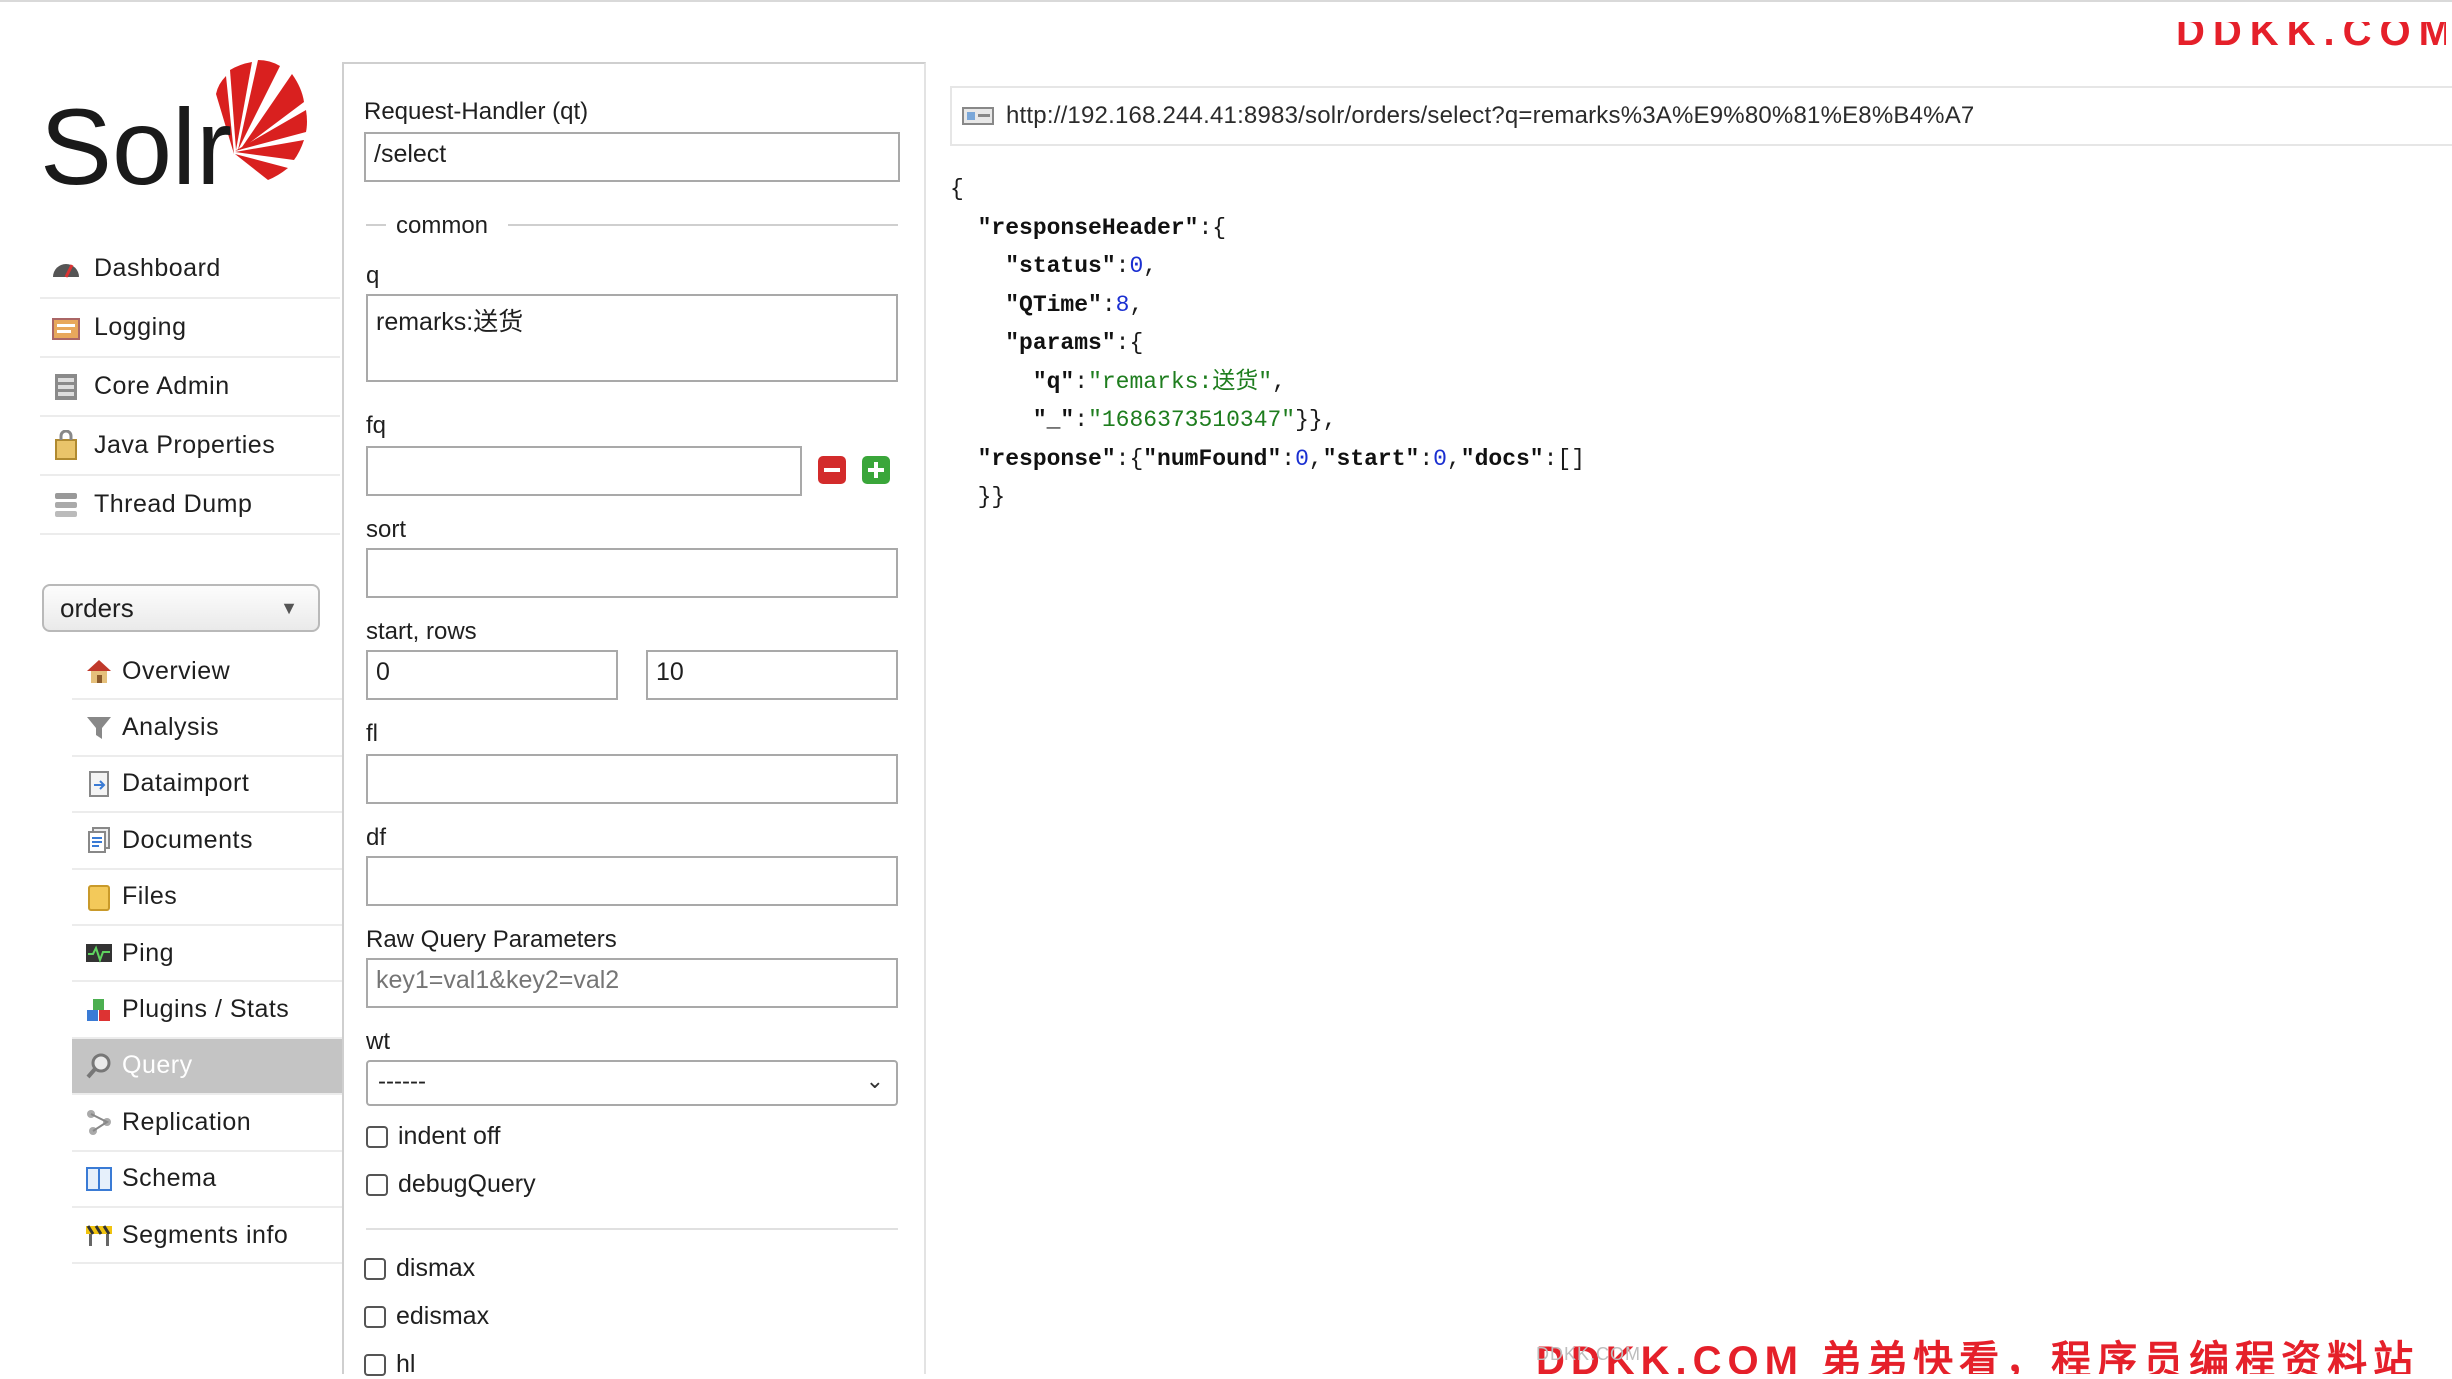 The width and height of the screenshot is (2452, 1379). Describe the element at coordinates (632, 573) in the screenshot. I see `sort-input` at that location.